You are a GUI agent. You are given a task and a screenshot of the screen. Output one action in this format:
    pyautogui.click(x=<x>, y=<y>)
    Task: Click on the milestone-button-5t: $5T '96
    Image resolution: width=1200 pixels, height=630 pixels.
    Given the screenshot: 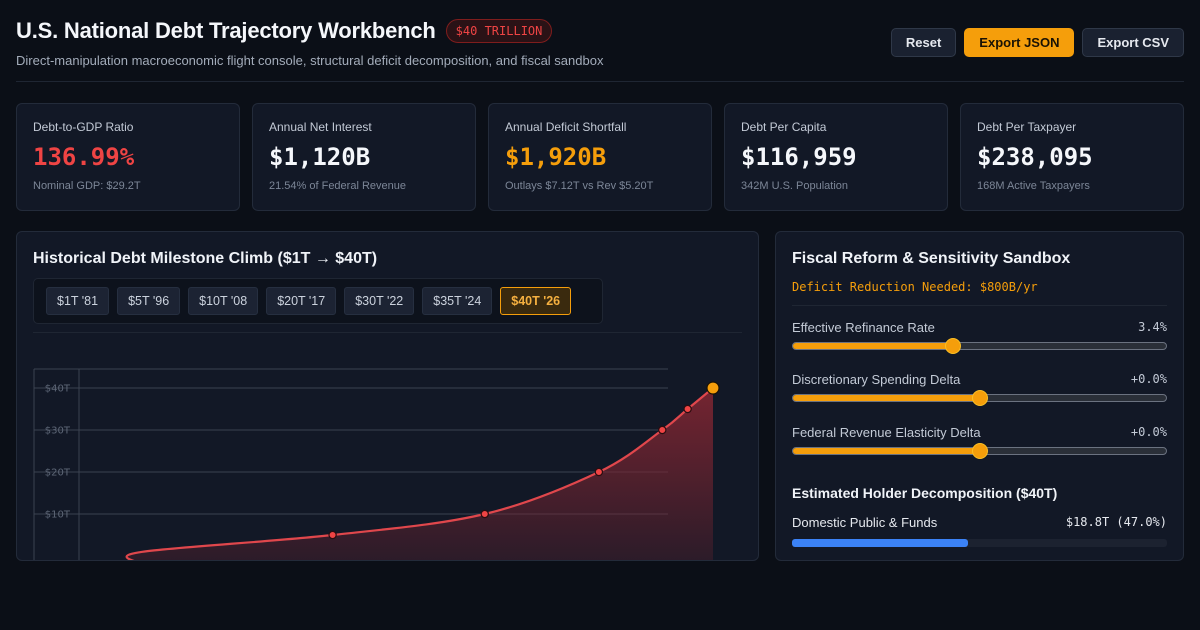 What is the action you would take?
    pyautogui.click(x=149, y=301)
    